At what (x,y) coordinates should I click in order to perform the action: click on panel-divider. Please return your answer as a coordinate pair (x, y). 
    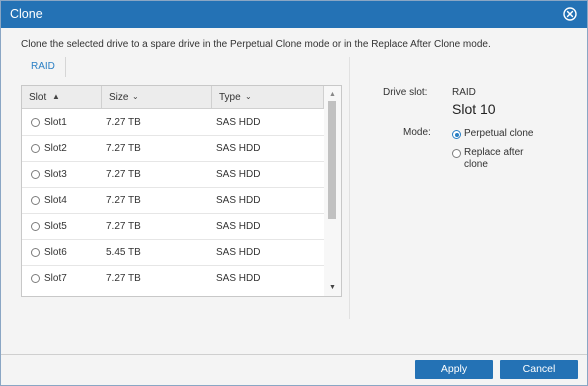
    Looking at the image, I should click on (349, 188).